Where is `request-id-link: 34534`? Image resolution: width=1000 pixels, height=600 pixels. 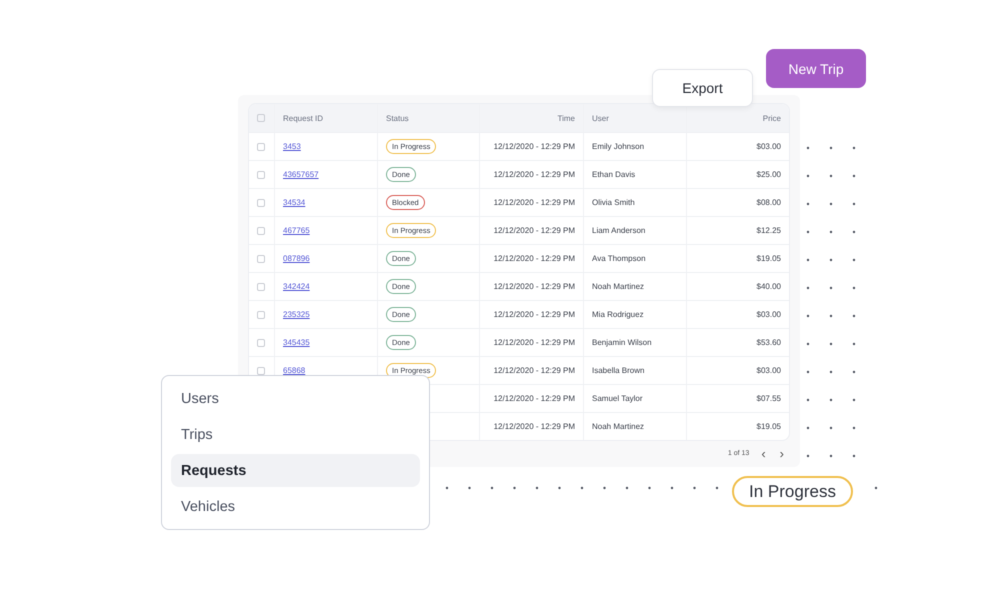
request-id-link: 34534 is located at coordinates (294, 202).